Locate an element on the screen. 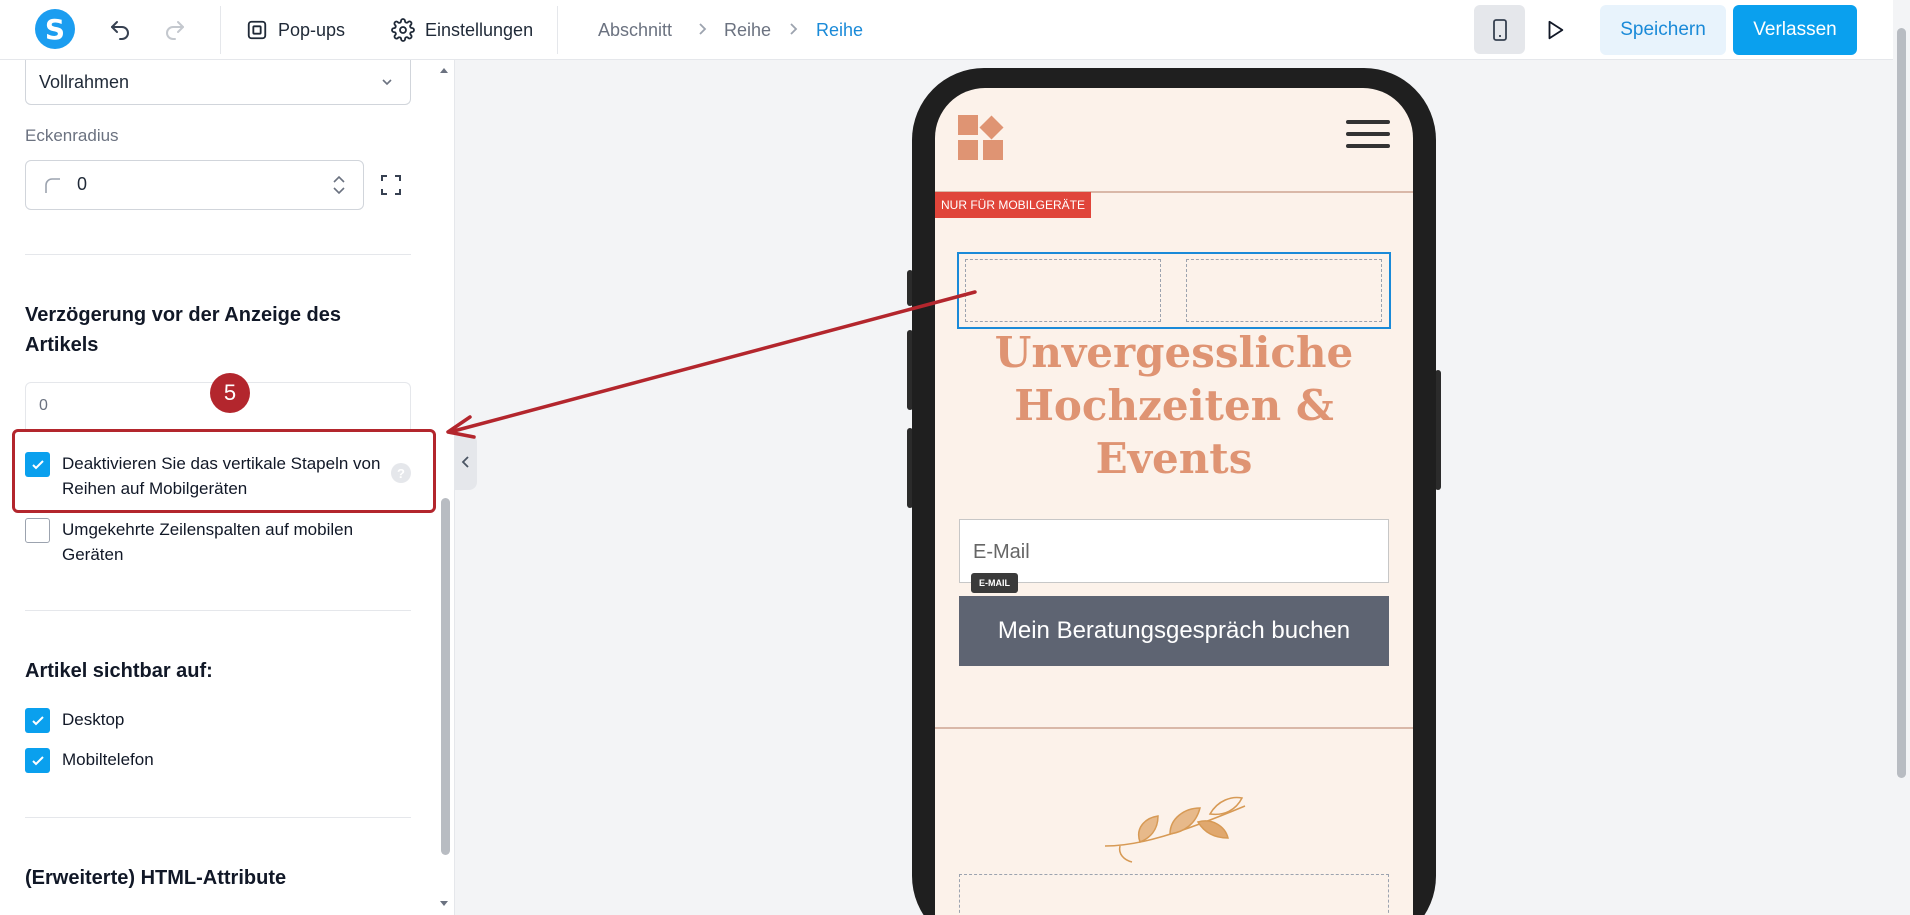 Image resolution: width=1910 pixels, height=915 pixels. visible-on-title: Artikel sichtbar auf: is located at coordinates (119, 671).